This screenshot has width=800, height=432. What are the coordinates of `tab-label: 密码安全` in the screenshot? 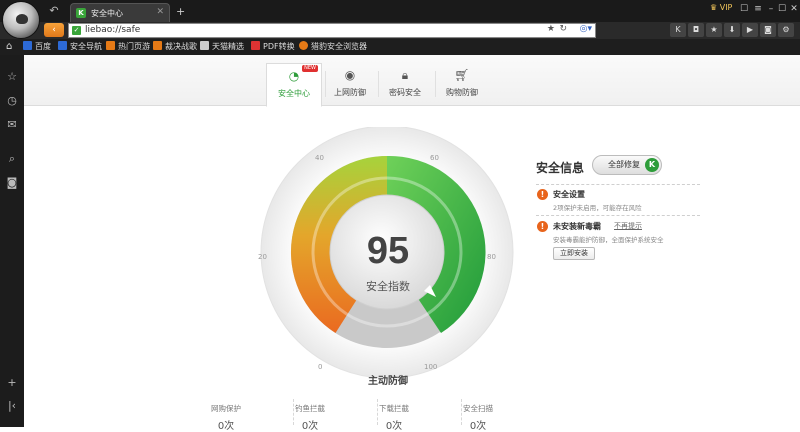 It's located at (405, 92).